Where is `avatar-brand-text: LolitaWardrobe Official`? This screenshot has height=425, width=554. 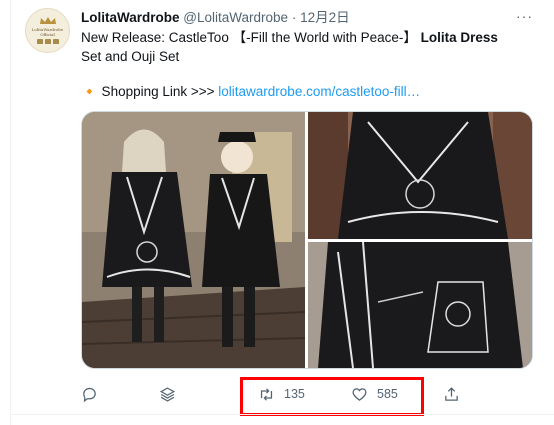 avatar-brand-text: LolitaWardrobe Official is located at coordinates (47, 32).